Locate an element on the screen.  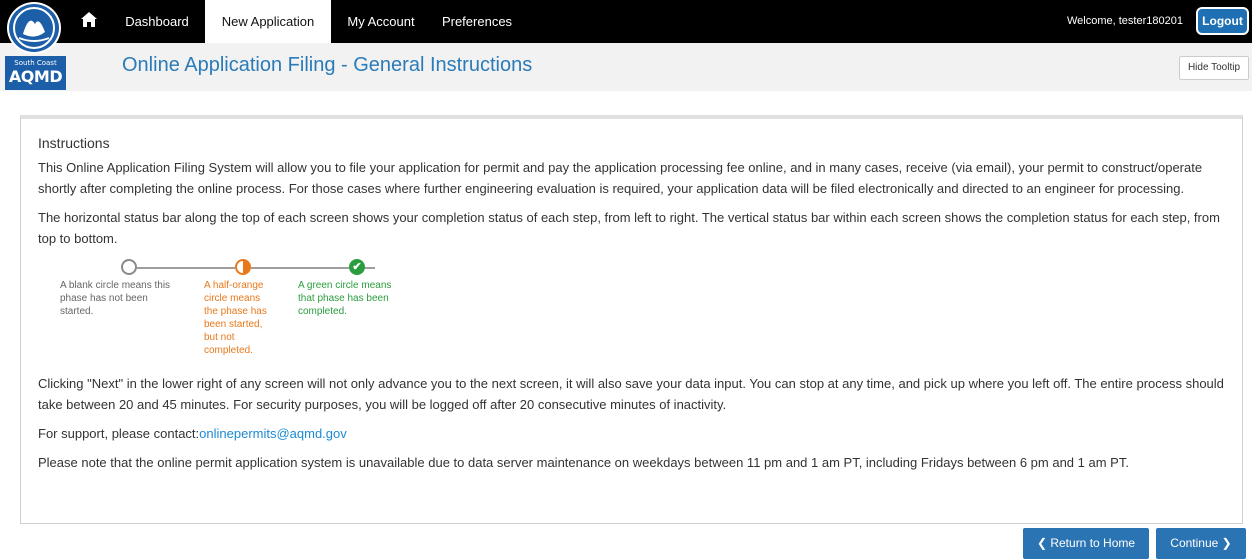
support-email-link: onlinepermits@aqmd.gov is located at coordinates (273, 433).